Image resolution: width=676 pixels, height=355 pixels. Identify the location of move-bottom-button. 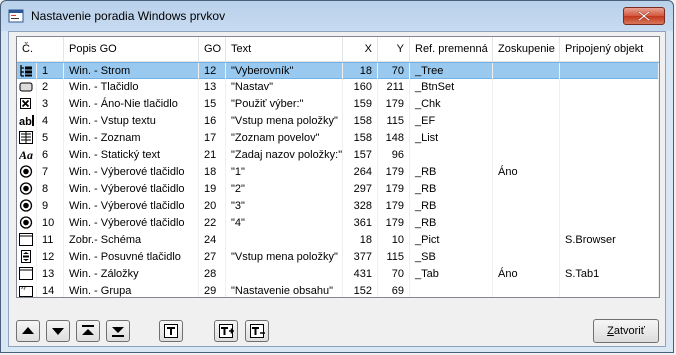
(118, 331).